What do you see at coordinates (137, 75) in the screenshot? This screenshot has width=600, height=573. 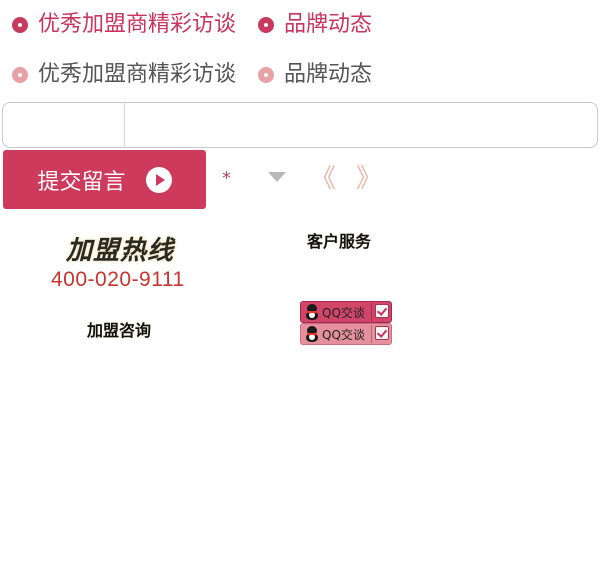 I see `tab-franchisee-interview-inactive: 优秀加盟商精彩访谈` at bounding box center [137, 75].